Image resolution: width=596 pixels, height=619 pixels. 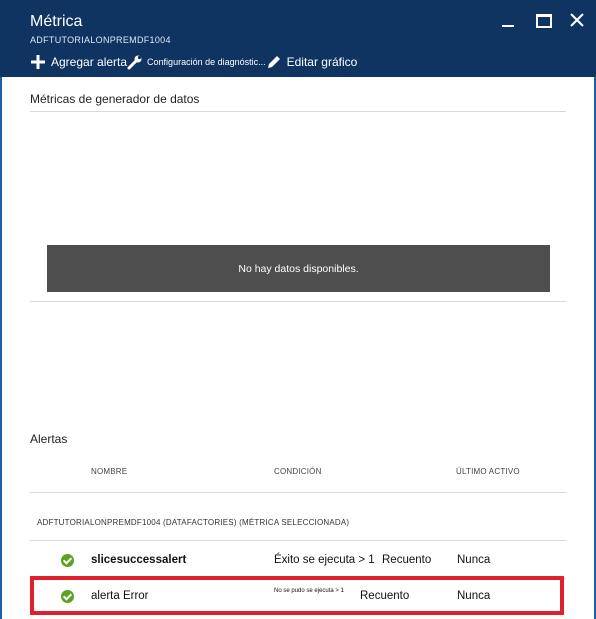 I want to click on highlight-box, so click(x=297, y=595).